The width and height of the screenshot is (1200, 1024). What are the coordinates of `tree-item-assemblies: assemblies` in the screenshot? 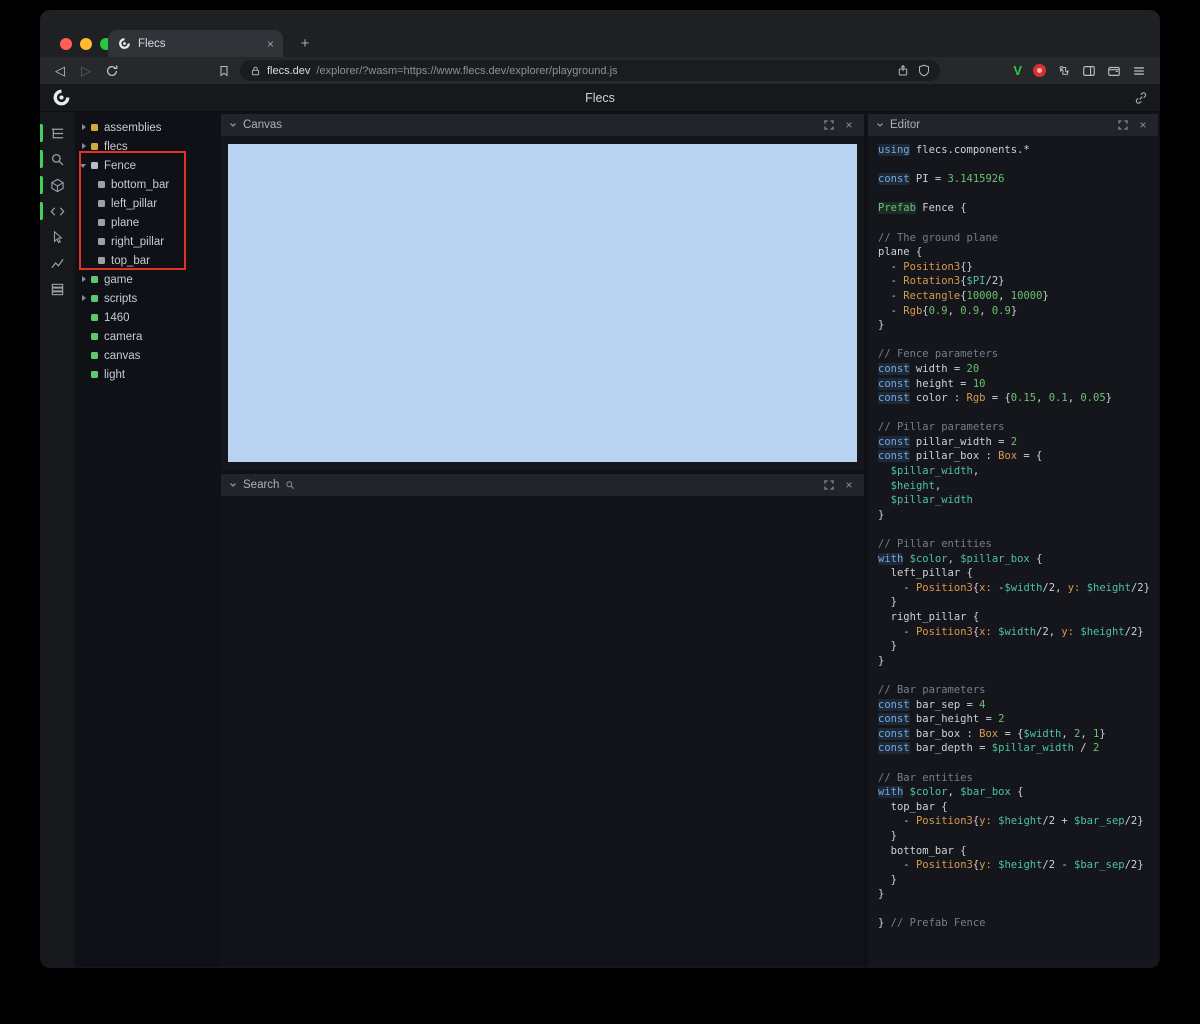 It's located at (148, 127).